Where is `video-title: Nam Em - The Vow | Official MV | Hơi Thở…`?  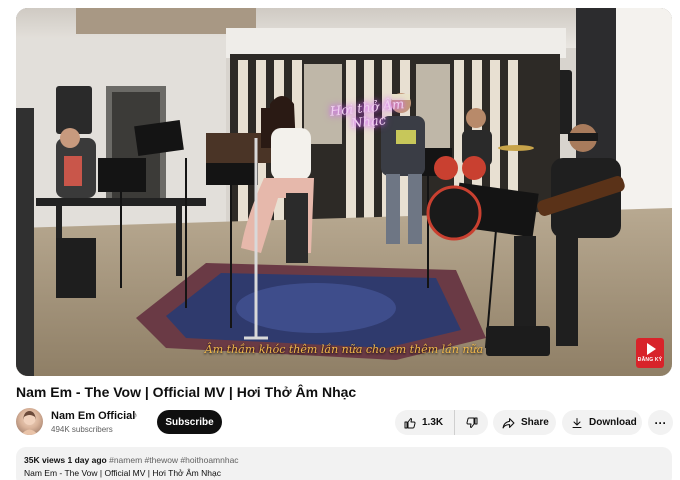
video-title: Nam Em - The Vow | Official MV | Hơi Thở… is located at coordinates (186, 392).